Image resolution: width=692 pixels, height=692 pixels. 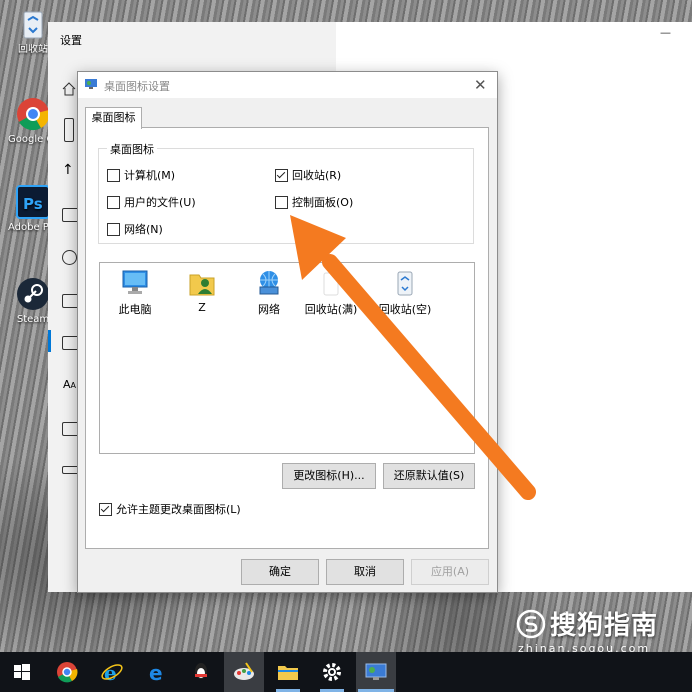 What do you see at coordinates (346, 672) in the screenshot?
I see `taskbar: e e` at bounding box center [346, 672].